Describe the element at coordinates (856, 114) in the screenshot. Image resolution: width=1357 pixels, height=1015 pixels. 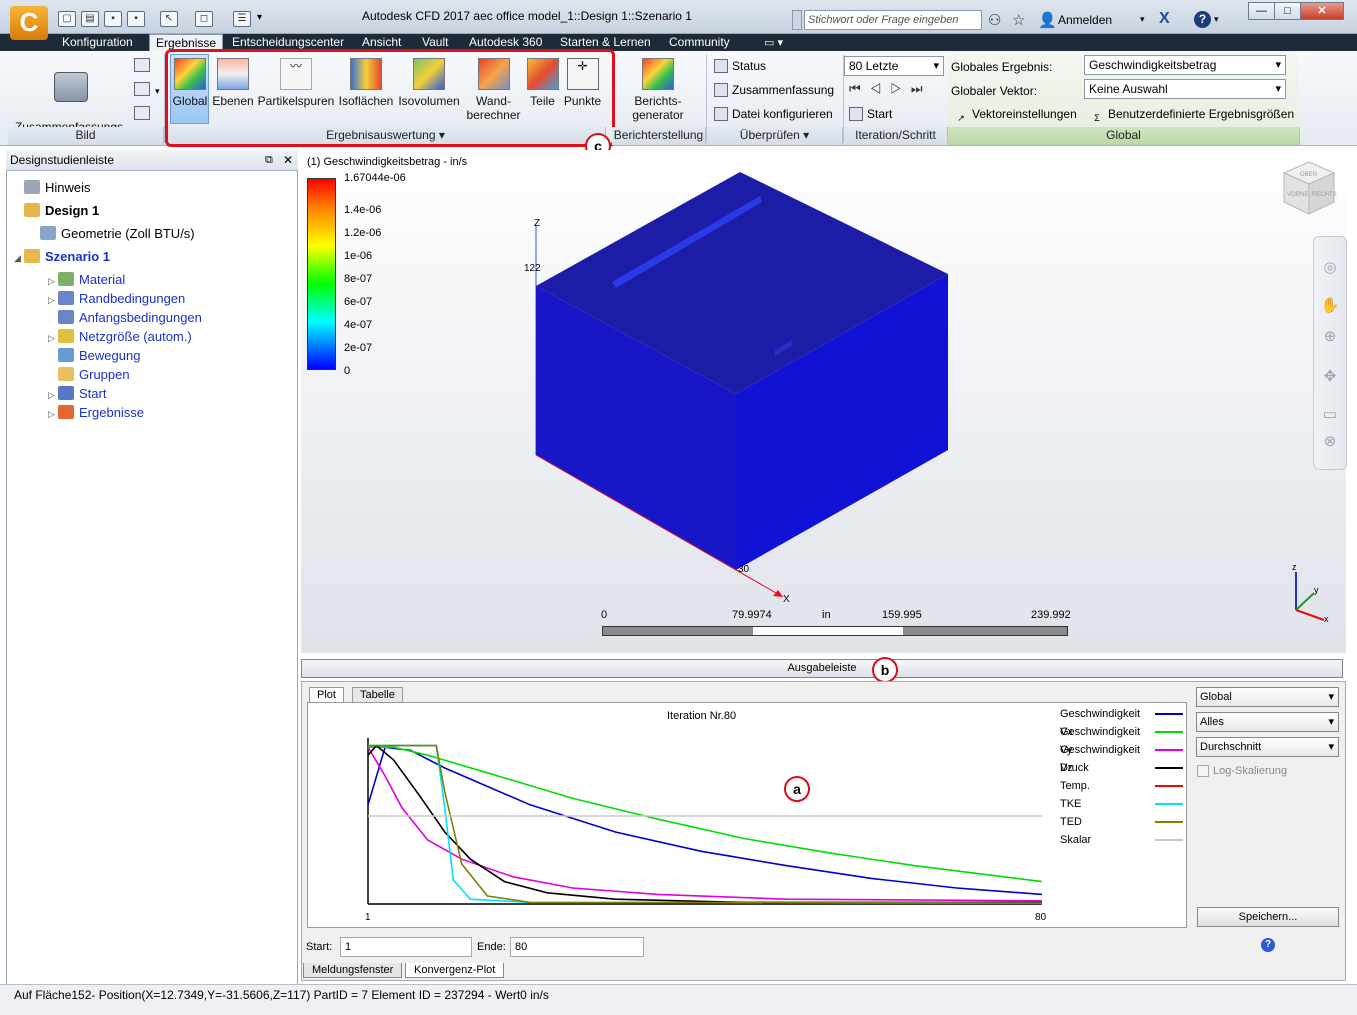
I see `start-steps-icon` at that location.